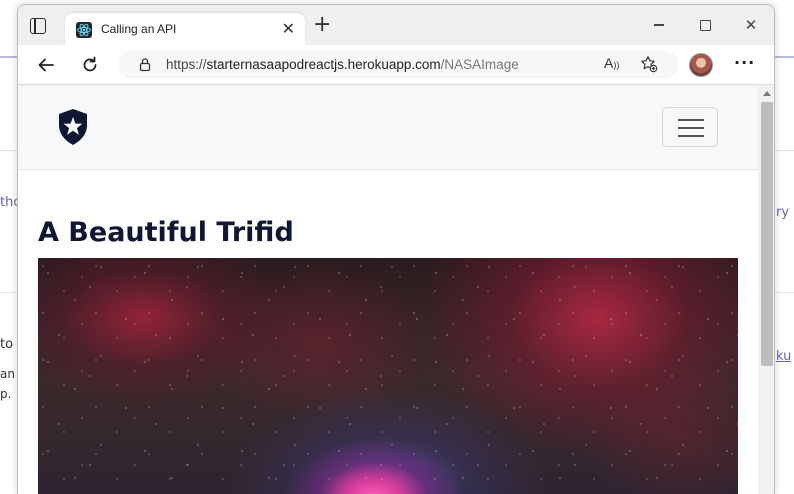 This screenshot has width=794, height=494. What do you see at coordinates (46, 65) in the screenshot?
I see `back-arrow-icon` at bounding box center [46, 65].